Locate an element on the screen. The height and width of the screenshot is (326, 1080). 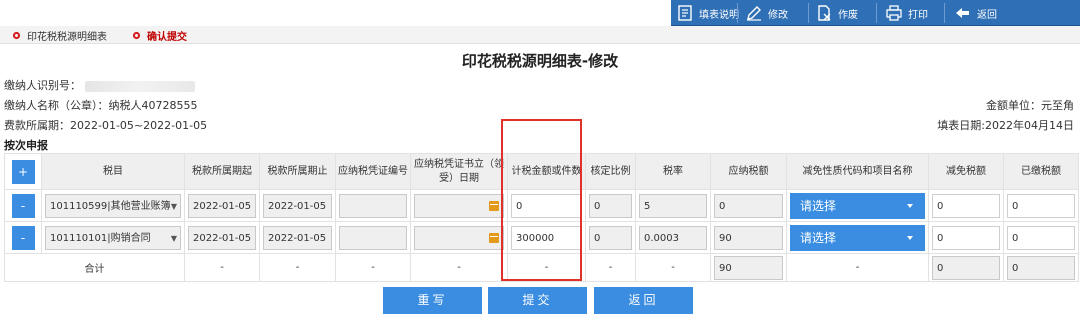
tax-item-select: 101110599|其他营业账簿 ▼ is located at coordinates (113, 205).